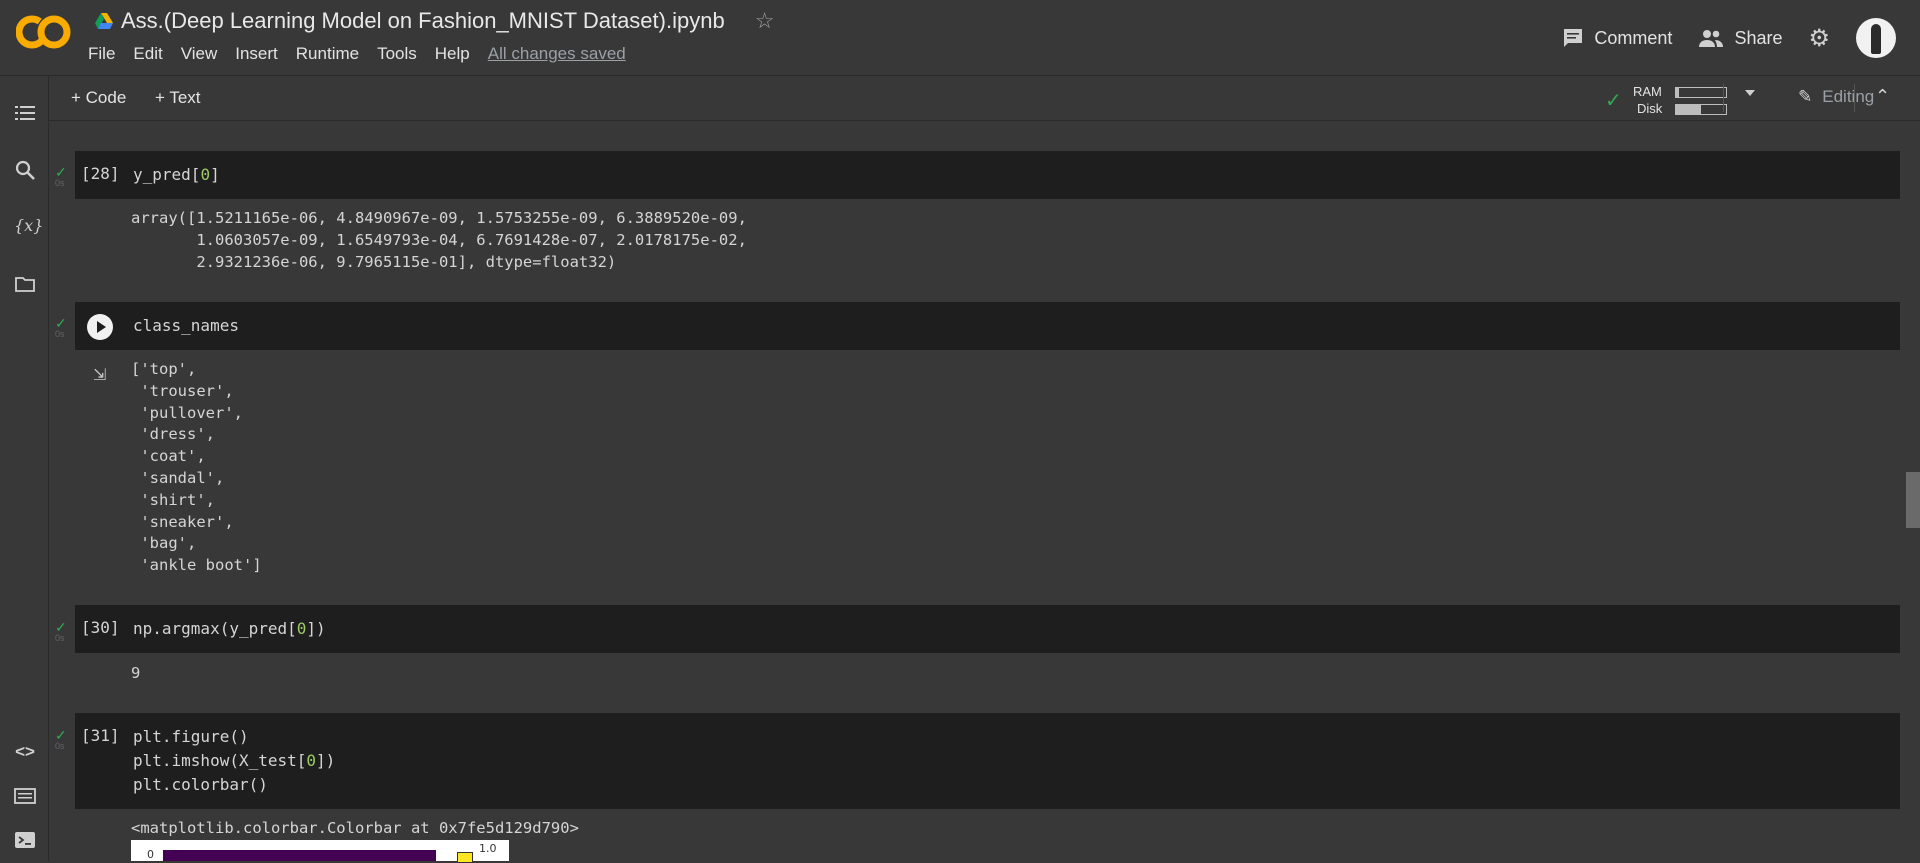 Image resolution: width=1920 pixels, height=863 pixels. I want to click on plot-image: 0 1.0, so click(320, 851).